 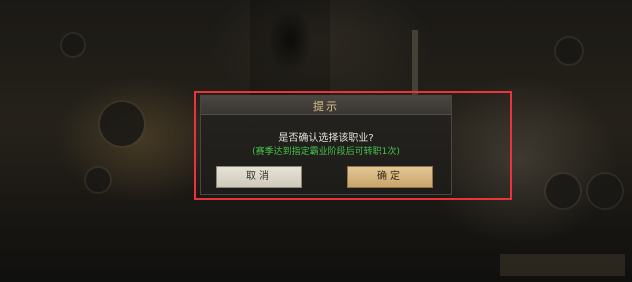 I want to click on confirm-dialog: 提示 是否确认选择该职业? (赛季达到指定霸业阶段后可转职1次) 取消 确定, so click(x=326, y=145).